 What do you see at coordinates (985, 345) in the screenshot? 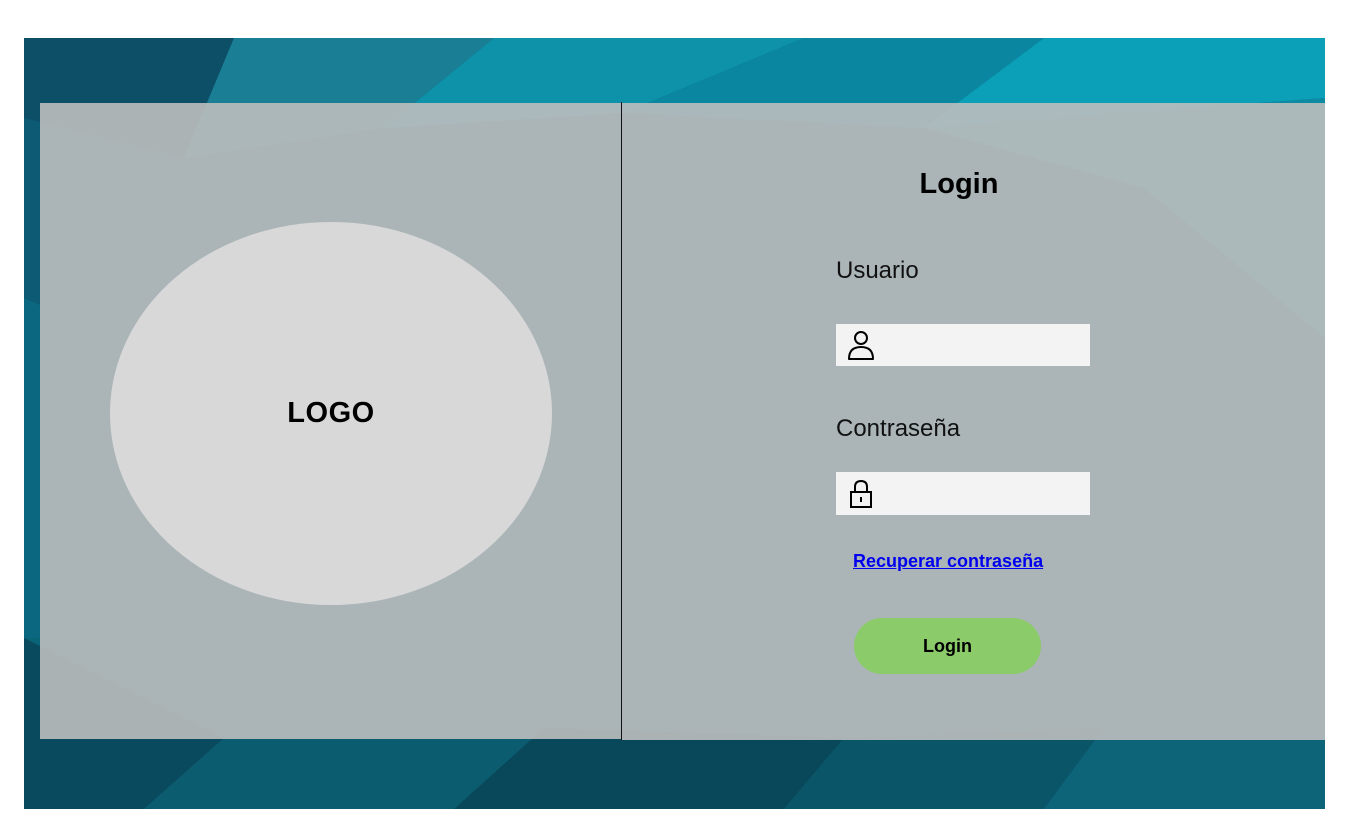
I see `username-input` at bounding box center [985, 345].